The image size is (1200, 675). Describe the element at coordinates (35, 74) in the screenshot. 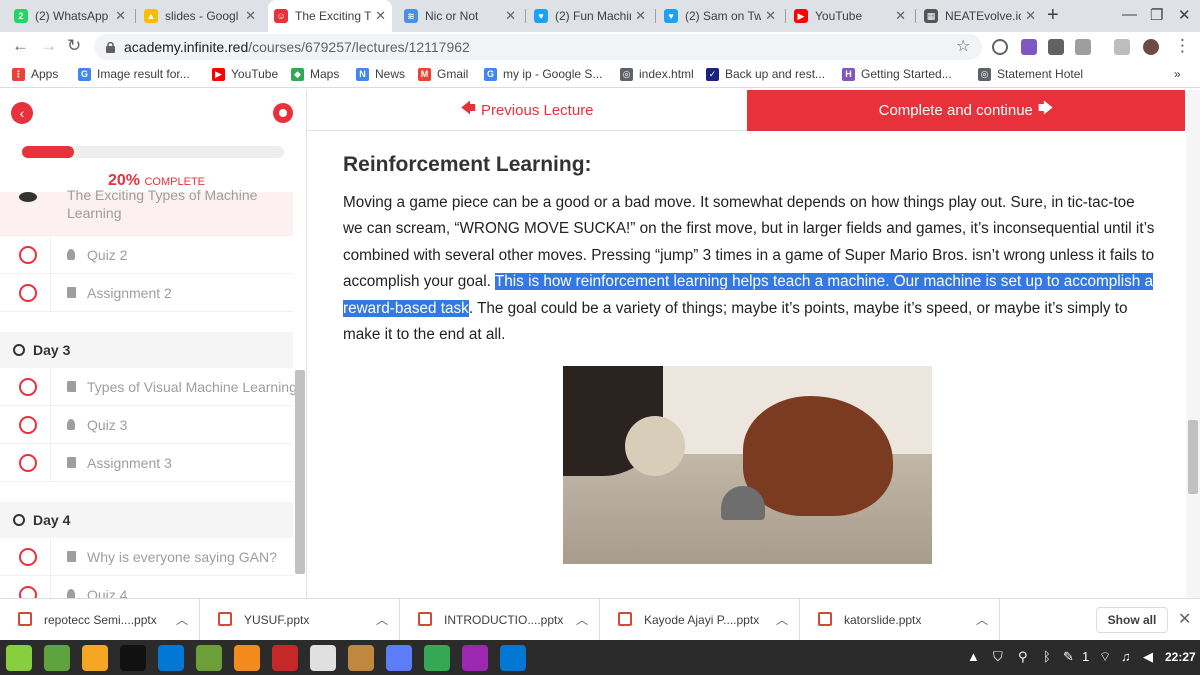

I see `bookmark-0: ⋮ Apps` at that location.